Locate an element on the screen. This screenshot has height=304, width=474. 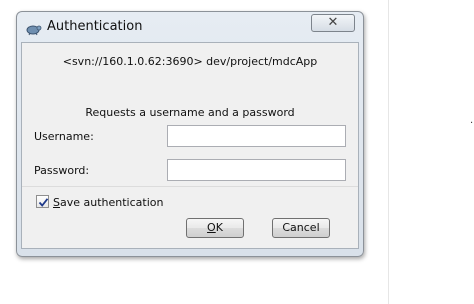
username-field is located at coordinates (256, 136).